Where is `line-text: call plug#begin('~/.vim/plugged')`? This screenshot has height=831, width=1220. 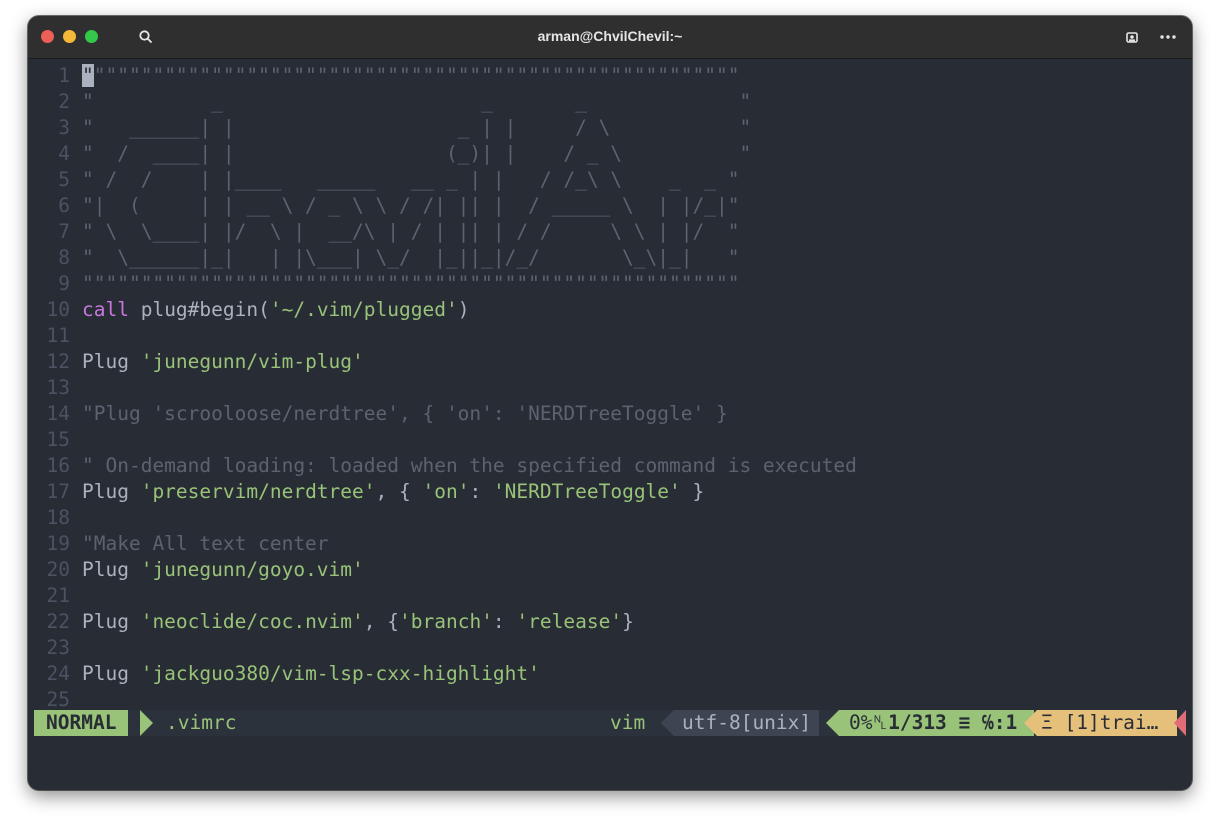
line-text: call plug#begin('~/.vim/plugged') is located at coordinates (276, 309).